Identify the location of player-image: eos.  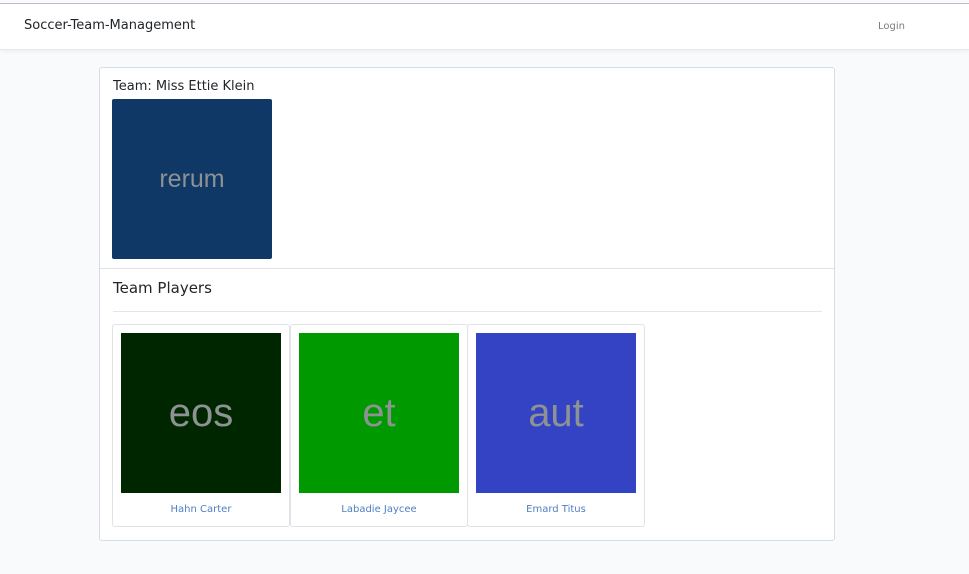
(201, 413).